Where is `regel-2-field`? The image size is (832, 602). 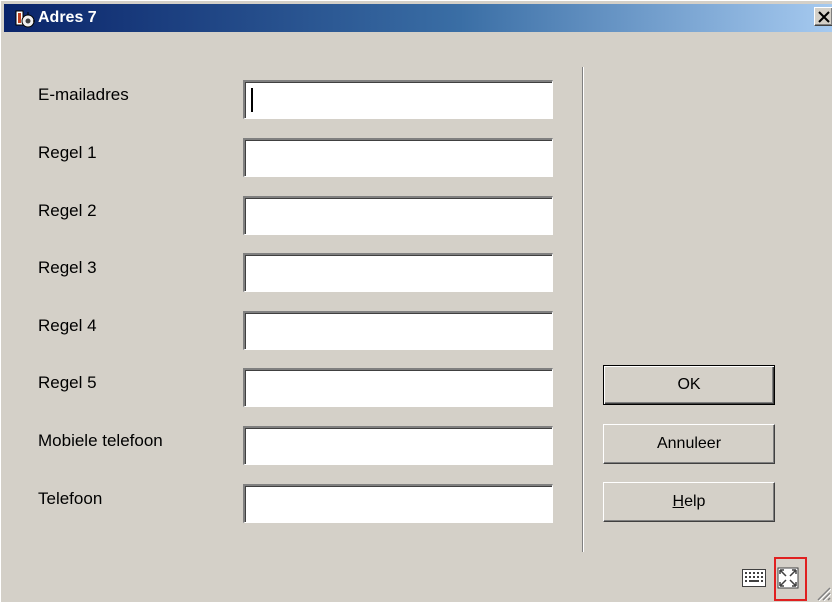 regel-2-field is located at coordinates (398, 215).